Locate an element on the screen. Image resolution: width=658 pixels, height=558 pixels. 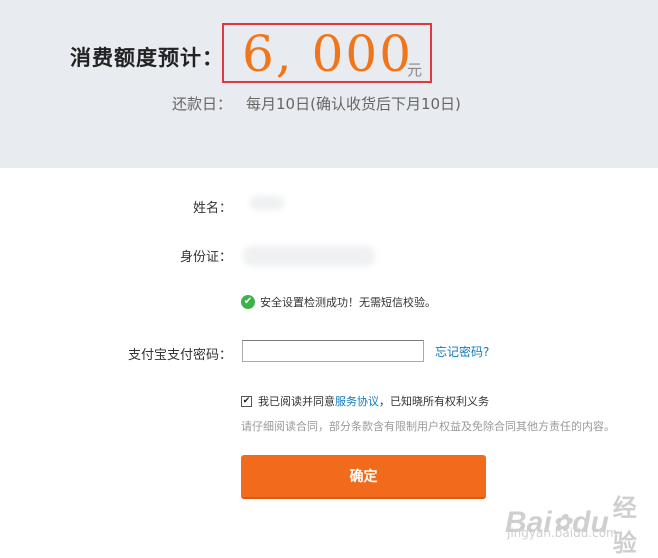
quota-unit: 元 is located at coordinates (415, 70).